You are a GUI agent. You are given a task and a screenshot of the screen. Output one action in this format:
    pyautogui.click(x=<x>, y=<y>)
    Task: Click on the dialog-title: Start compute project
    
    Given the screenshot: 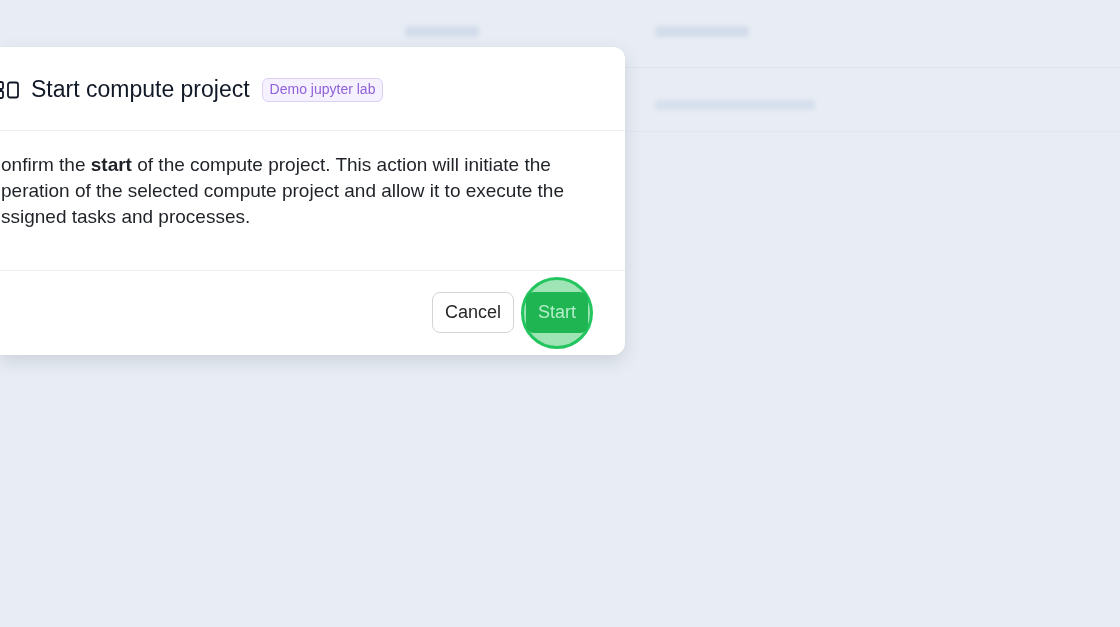 What is the action you would take?
    pyautogui.click(x=140, y=90)
    